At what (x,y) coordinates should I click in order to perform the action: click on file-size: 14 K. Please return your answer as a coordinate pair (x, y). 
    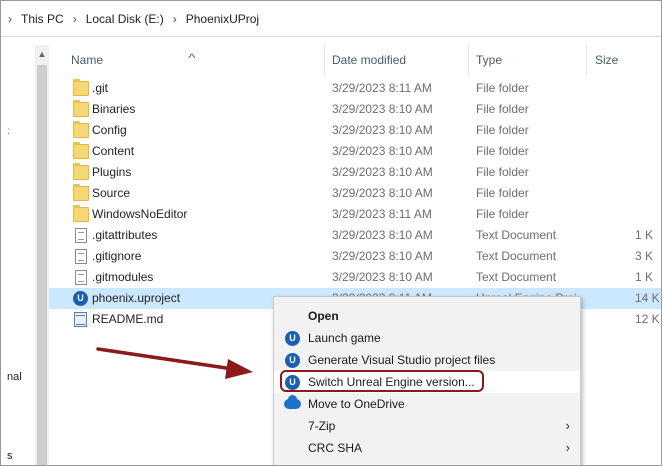
    Looking at the image, I should click on (647, 298).